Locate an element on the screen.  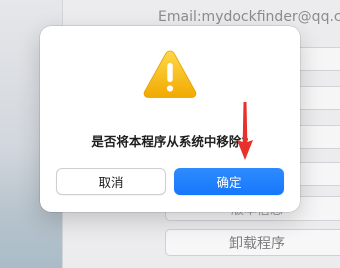
cancel-button: 取消 is located at coordinates (111, 181).